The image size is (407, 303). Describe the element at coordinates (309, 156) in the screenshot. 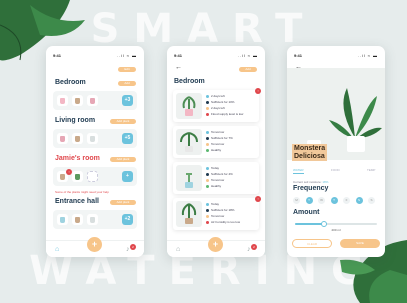

I see `plant-name-line-2: Deliciosa` at that location.